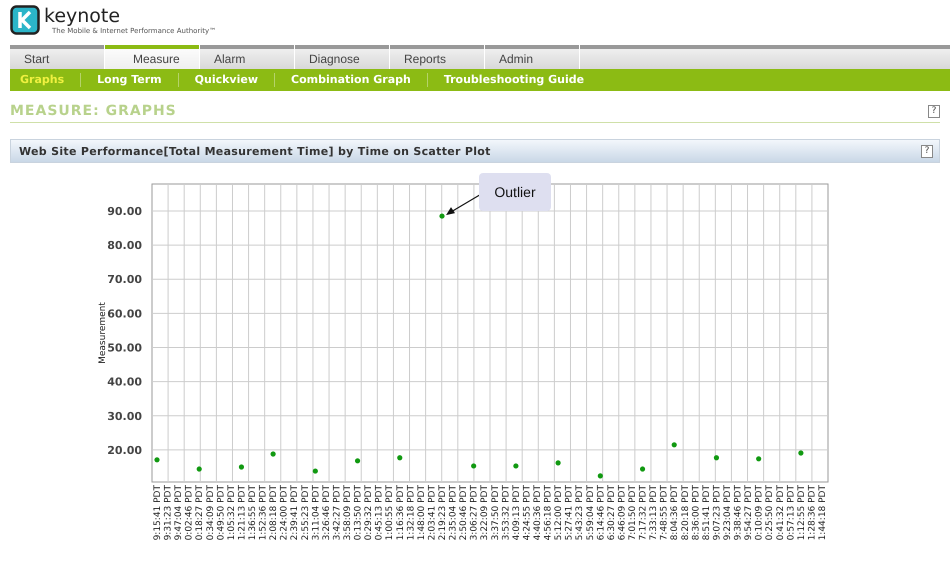 This screenshot has height=563, width=950. I want to click on x-tick-label: 2:55:23 PDT, so click(305, 512).